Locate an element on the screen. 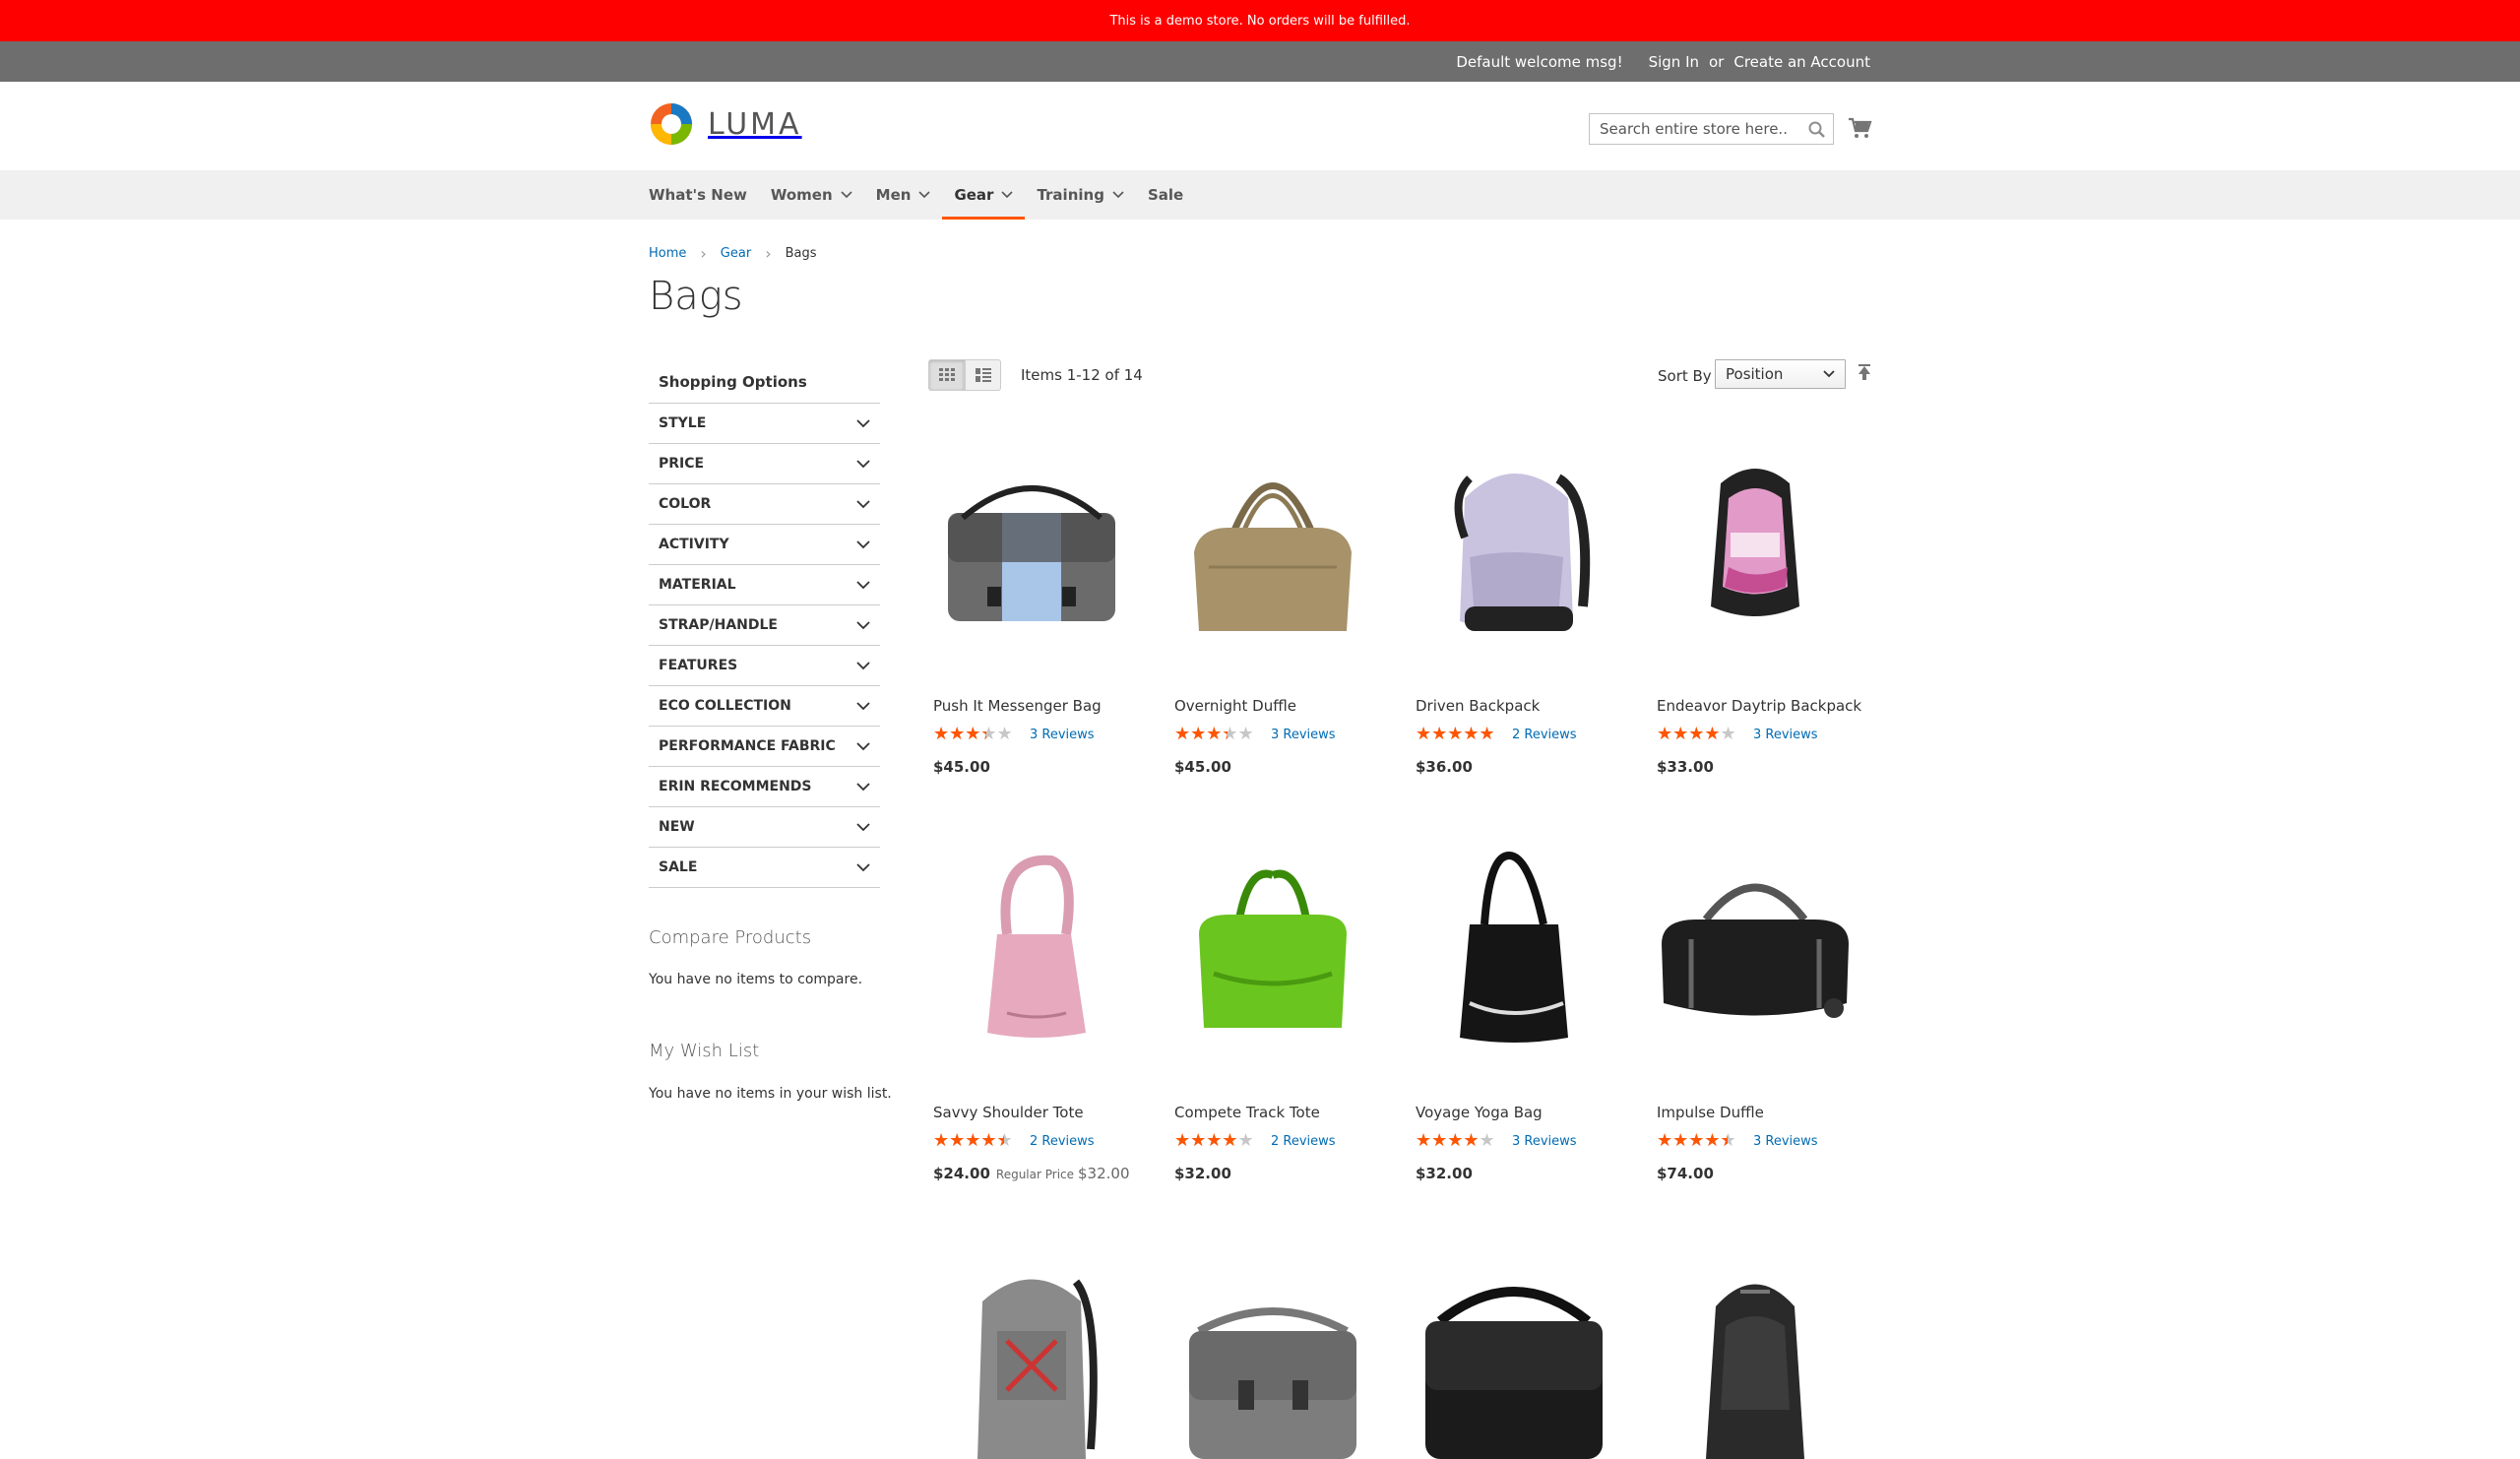 The height and width of the screenshot is (1459, 2520). product-price: $33.00 is located at coordinates (1685, 767).